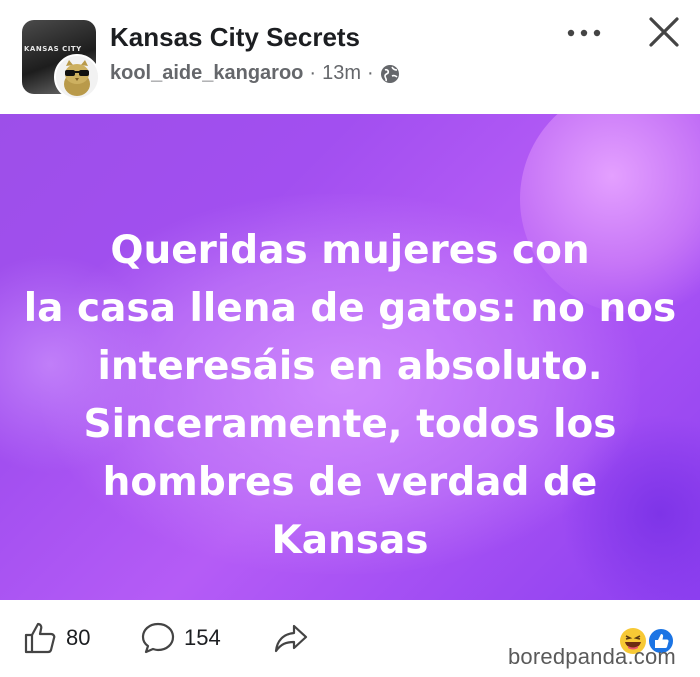 The width and height of the screenshot is (700, 677). What do you see at coordinates (350, 366) in the screenshot?
I see `post-text-line: interesáis en absoluto.` at bounding box center [350, 366].